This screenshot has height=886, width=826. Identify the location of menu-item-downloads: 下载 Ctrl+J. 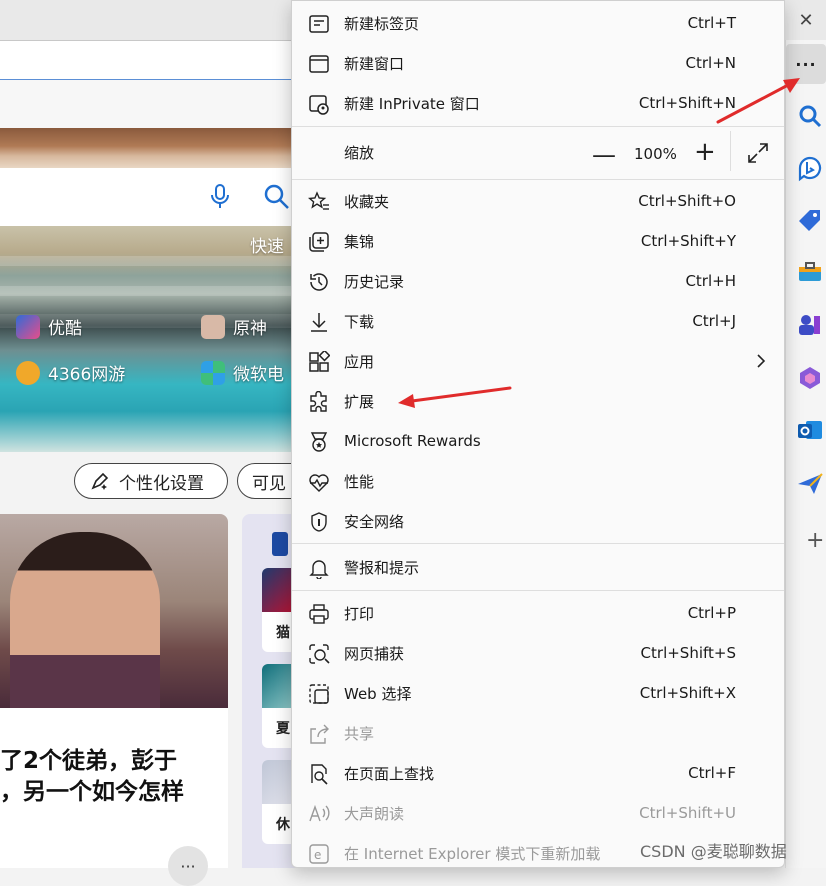
(538, 321).